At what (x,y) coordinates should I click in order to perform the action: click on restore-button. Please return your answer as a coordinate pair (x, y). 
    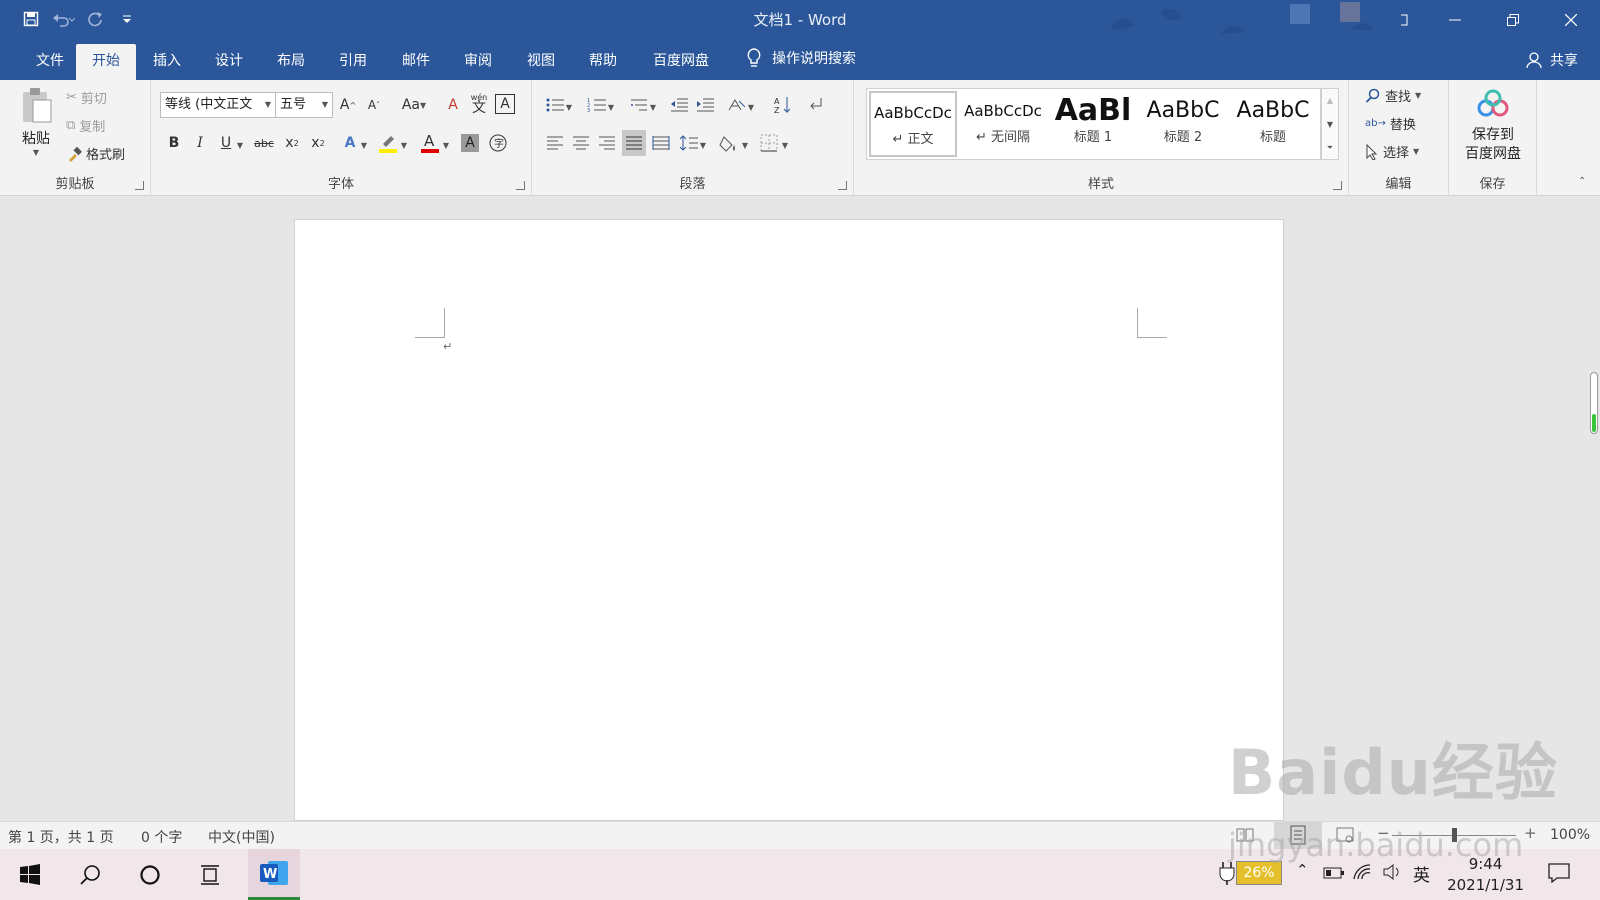
    Looking at the image, I should click on (1513, 20).